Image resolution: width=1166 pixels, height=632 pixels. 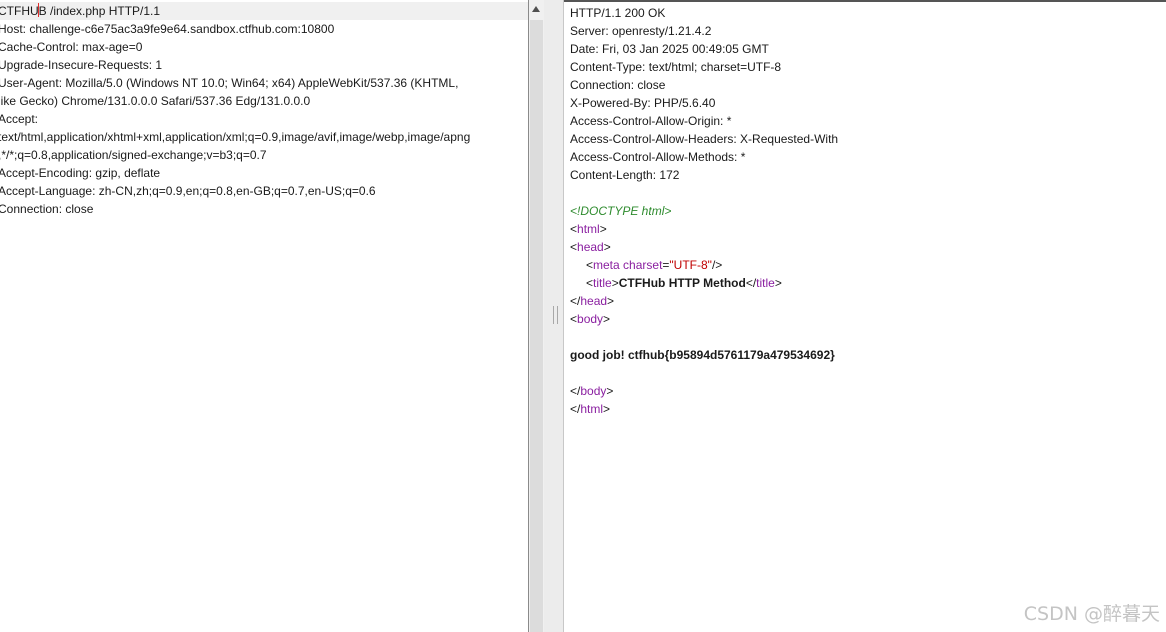 I want to click on html-close-tag: html, so click(x=592, y=409).